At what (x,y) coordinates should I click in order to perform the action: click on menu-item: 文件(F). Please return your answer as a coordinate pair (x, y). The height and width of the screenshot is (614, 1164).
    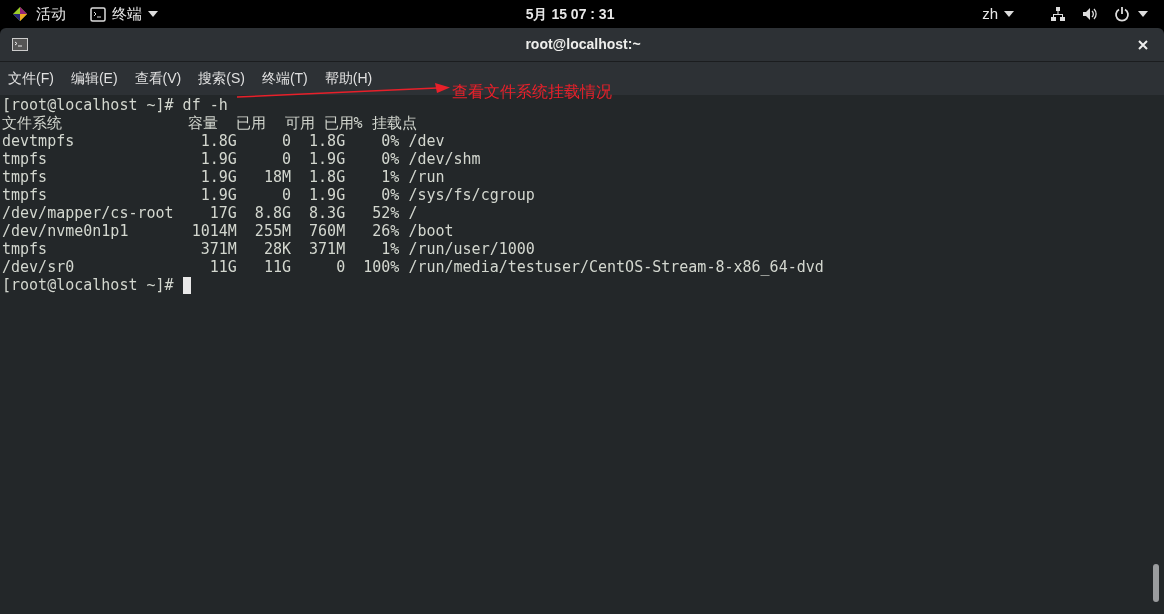
    Looking at the image, I should click on (31, 78).